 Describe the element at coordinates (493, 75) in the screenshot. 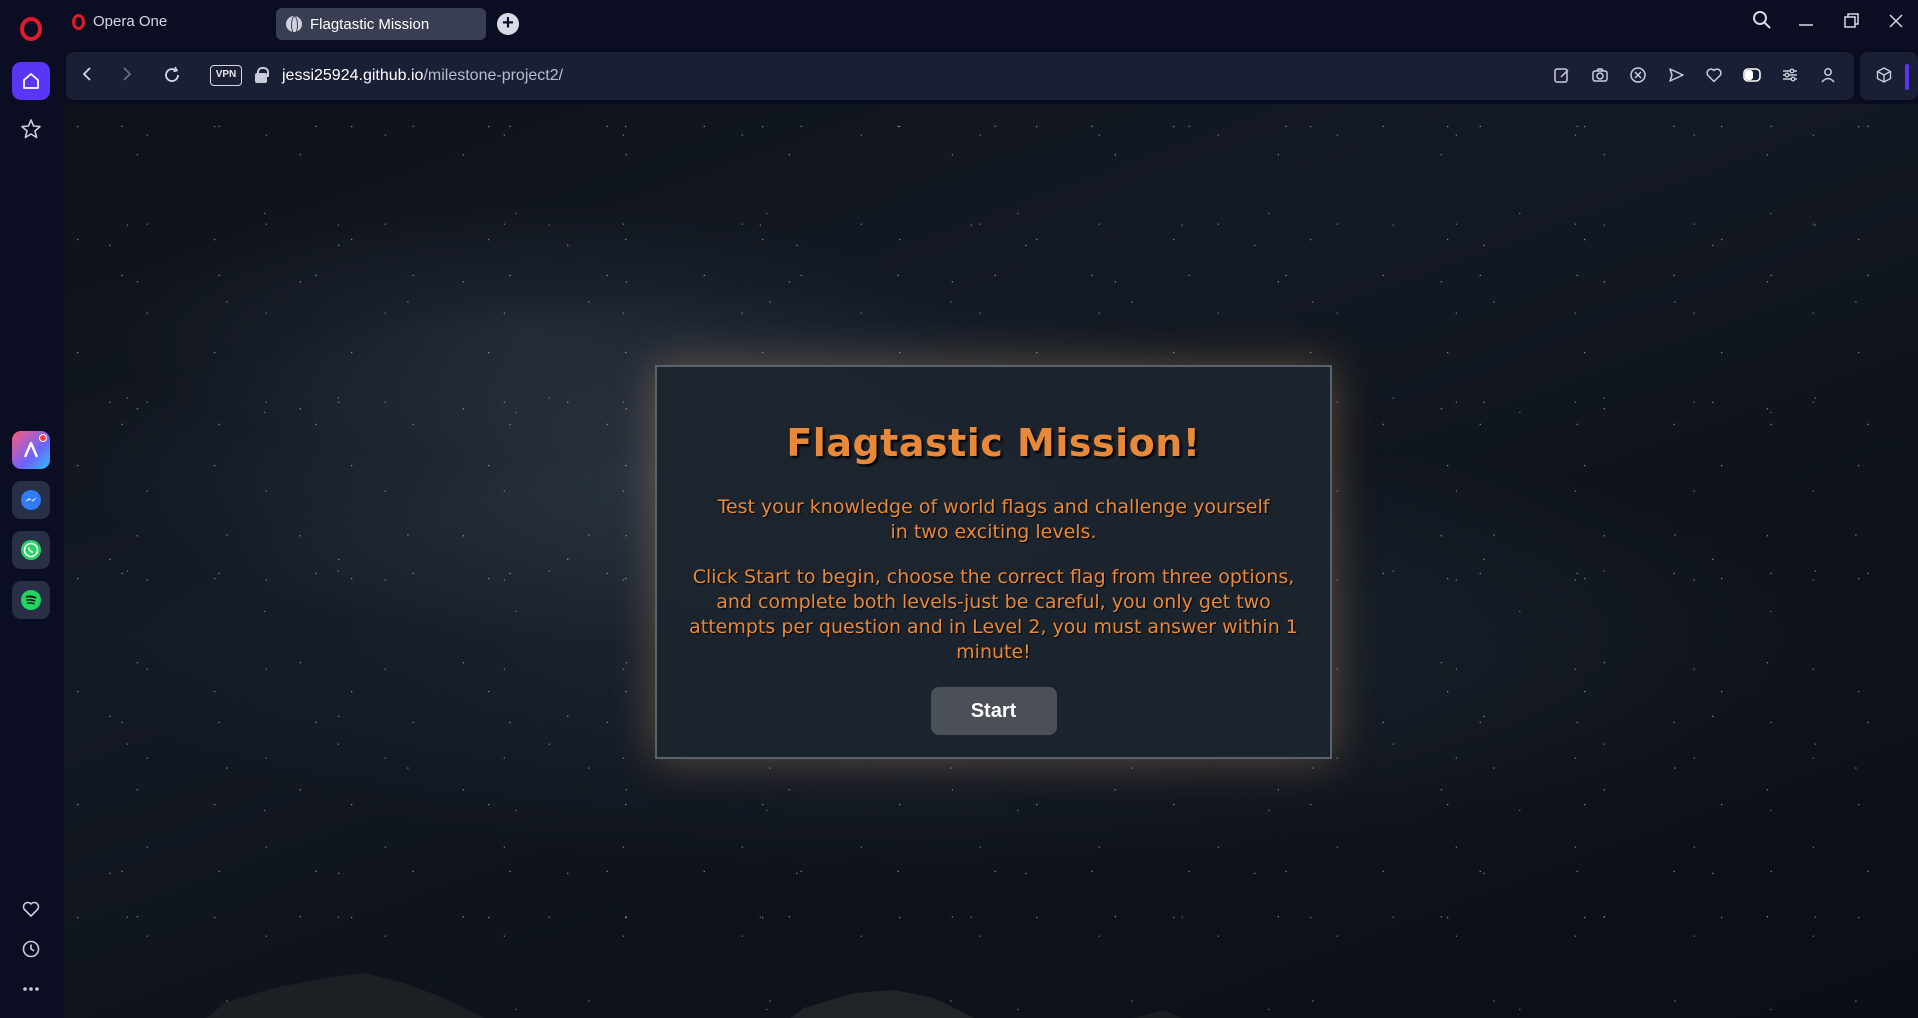

I see `url-path: /milestone-project2/` at that location.